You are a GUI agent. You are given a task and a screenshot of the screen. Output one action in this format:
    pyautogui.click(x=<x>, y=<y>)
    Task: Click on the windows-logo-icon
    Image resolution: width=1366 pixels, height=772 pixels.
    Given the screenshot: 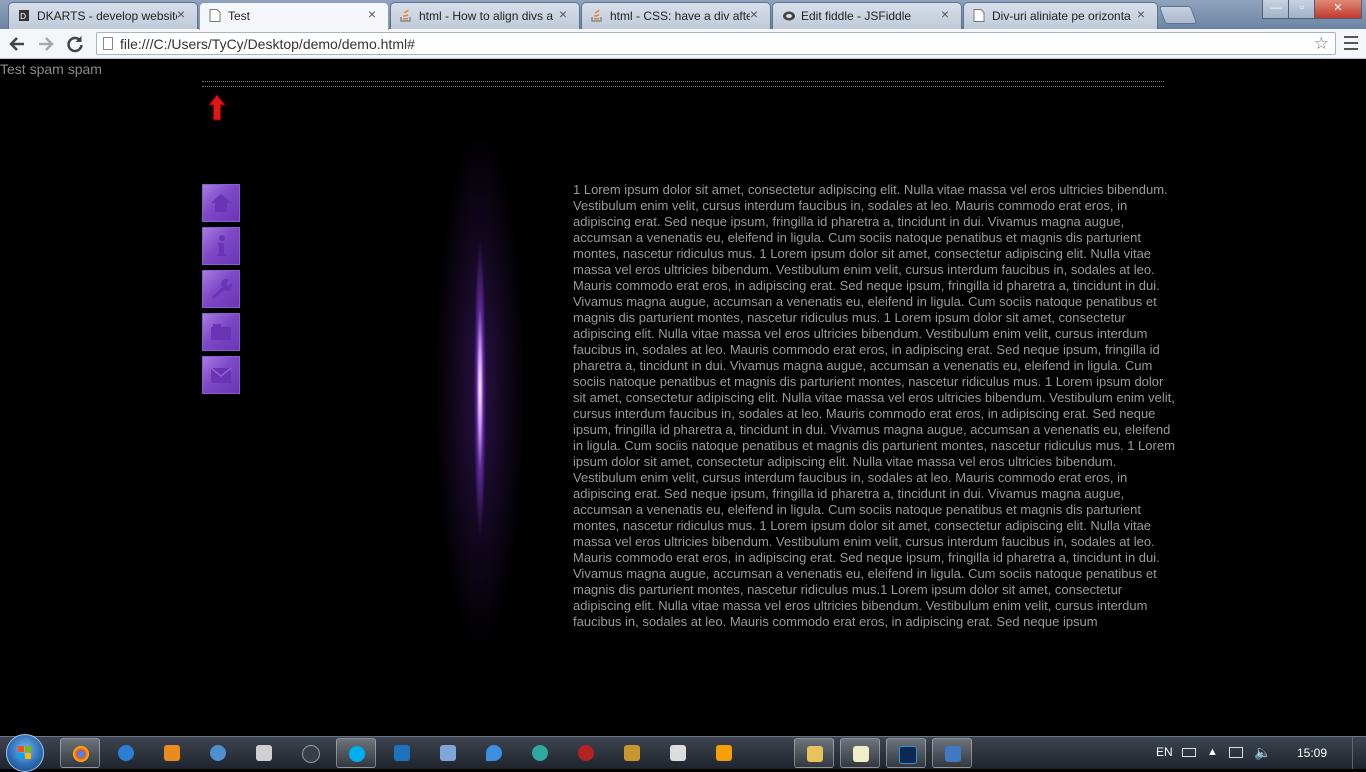 What is the action you would take?
    pyautogui.click(x=25, y=753)
    